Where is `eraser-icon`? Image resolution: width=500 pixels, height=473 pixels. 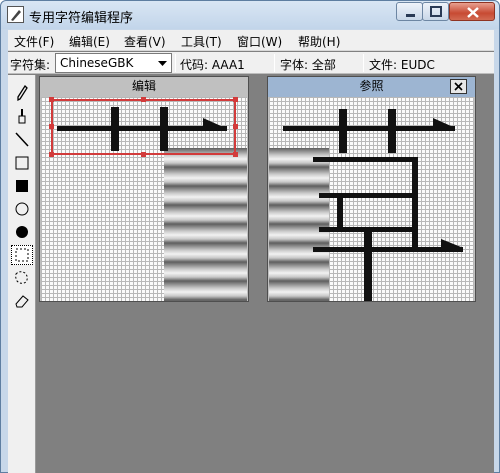
eraser-icon is located at coordinates (22, 301).